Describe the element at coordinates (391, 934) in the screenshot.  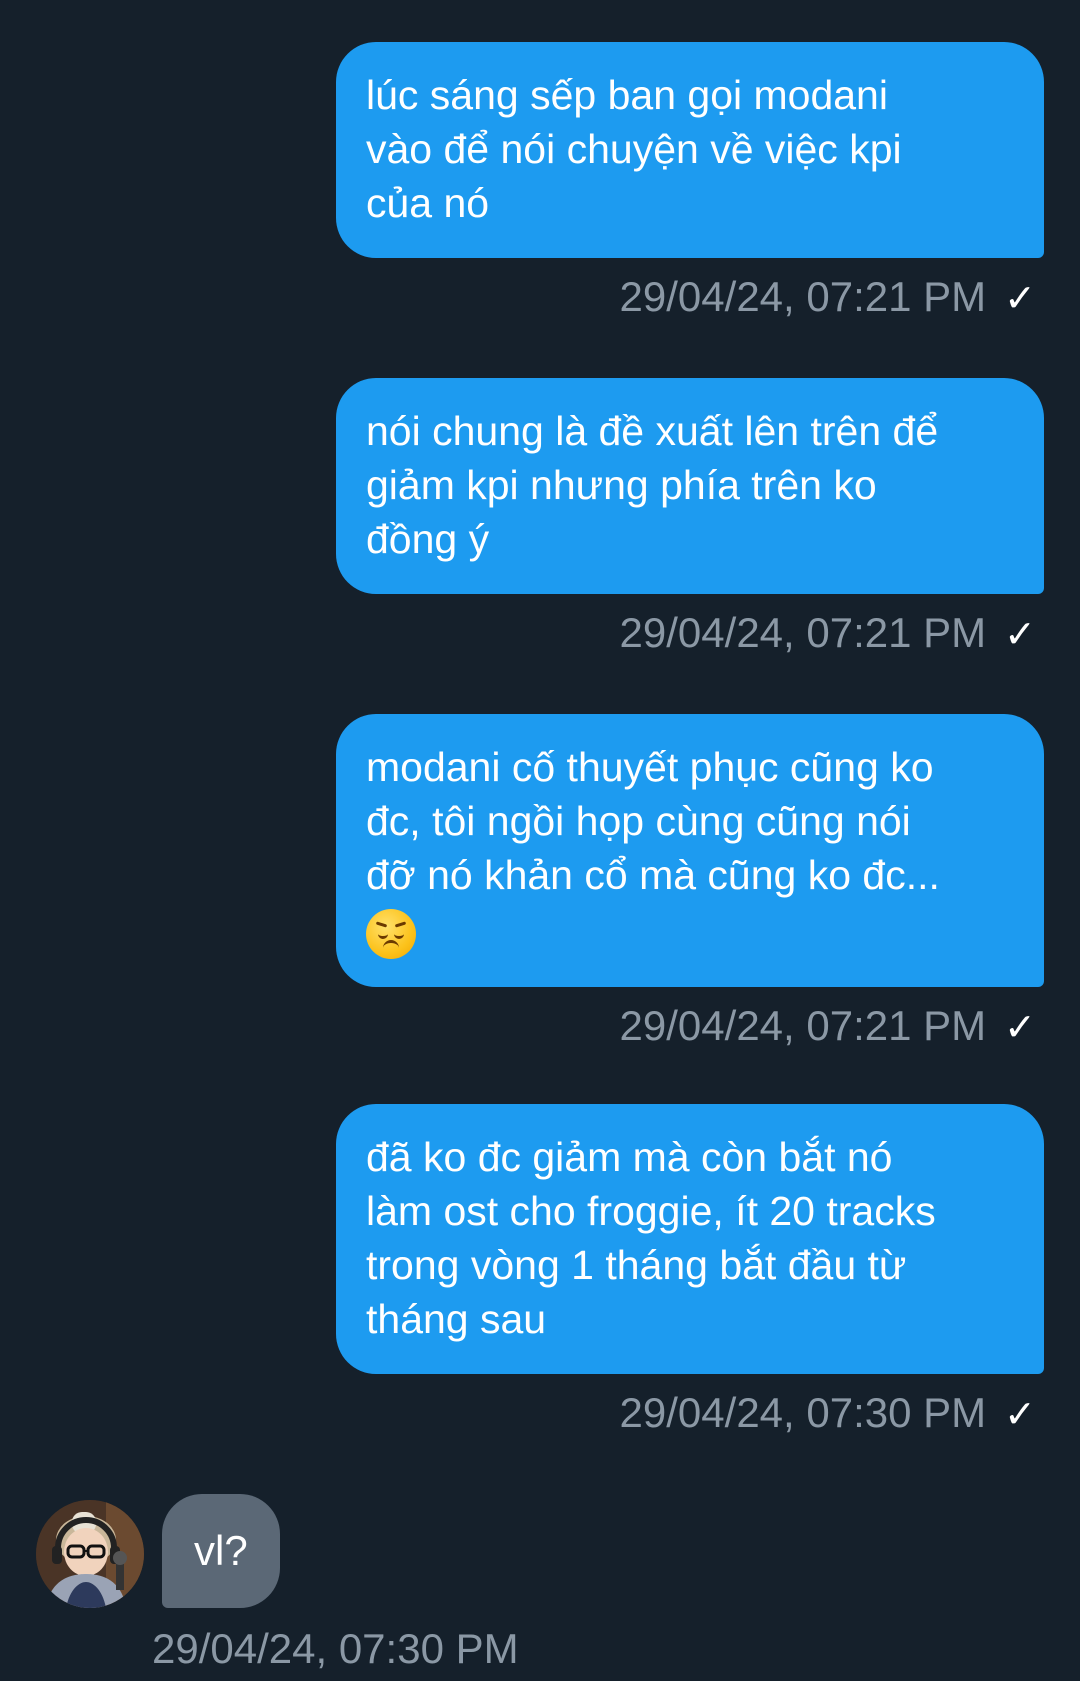
I see `disappointed-face-emoji` at that location.